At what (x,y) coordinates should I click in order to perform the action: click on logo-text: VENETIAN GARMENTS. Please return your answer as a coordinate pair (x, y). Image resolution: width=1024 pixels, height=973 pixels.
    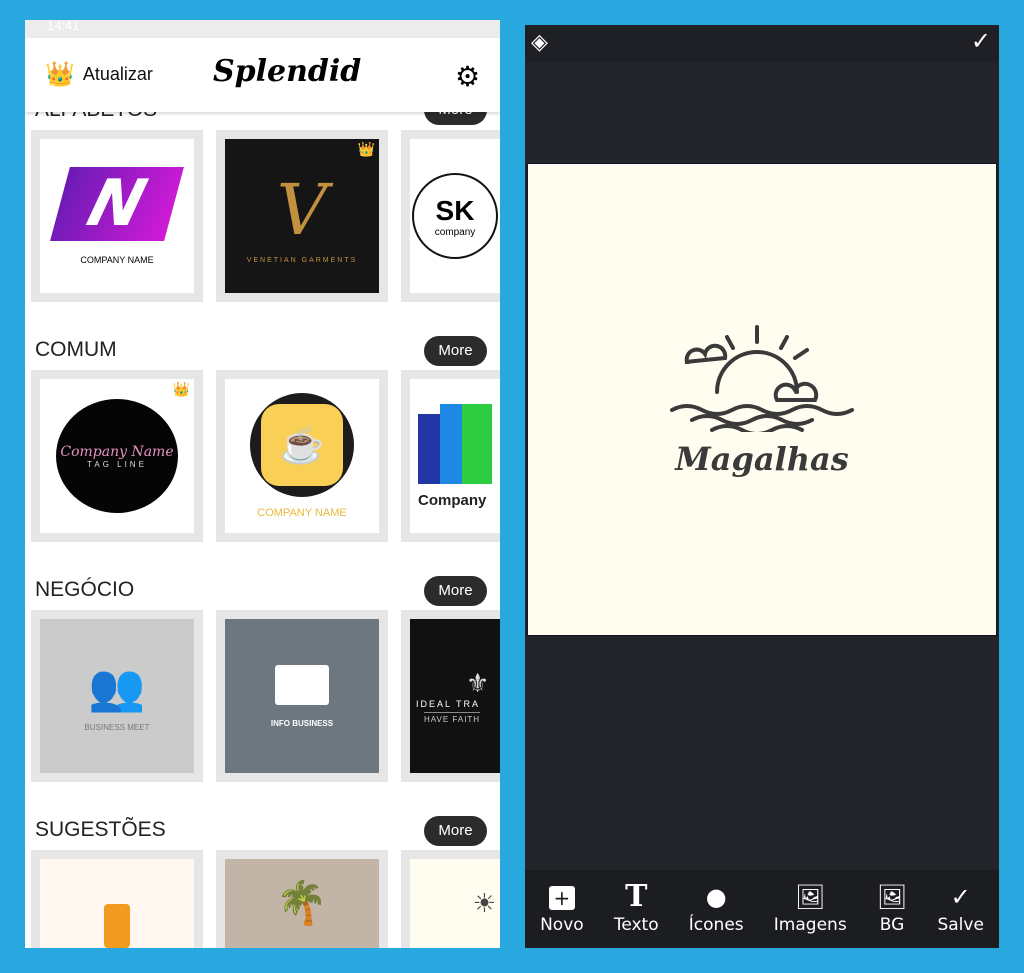
    Looking at the image, I should click on (302, 260).